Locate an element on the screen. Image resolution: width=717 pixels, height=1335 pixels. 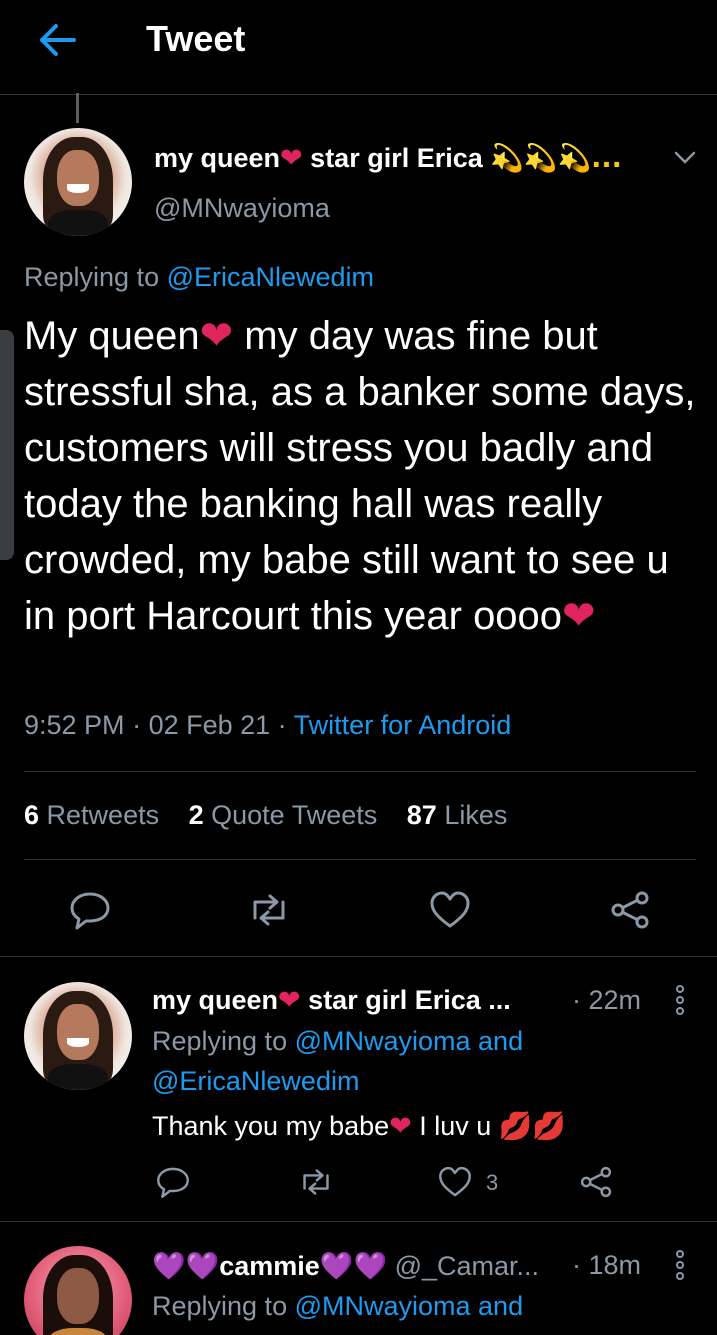
reply-like-count: 3 is located at coordinates (492, 1182).